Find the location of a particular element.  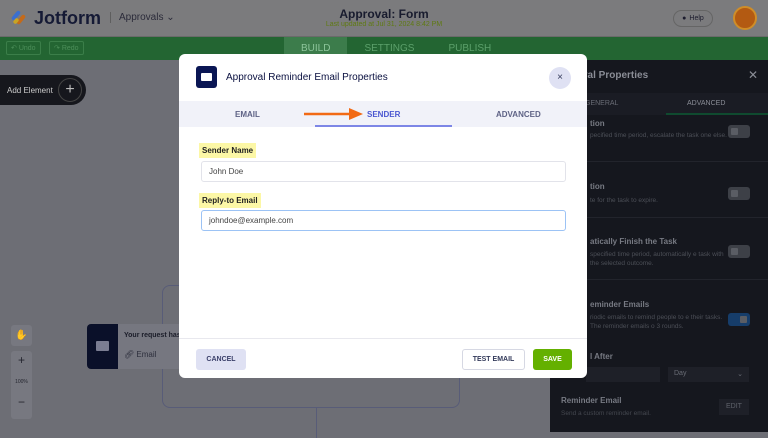

arrow-annotation-icon is located at coordinates (333, 114).